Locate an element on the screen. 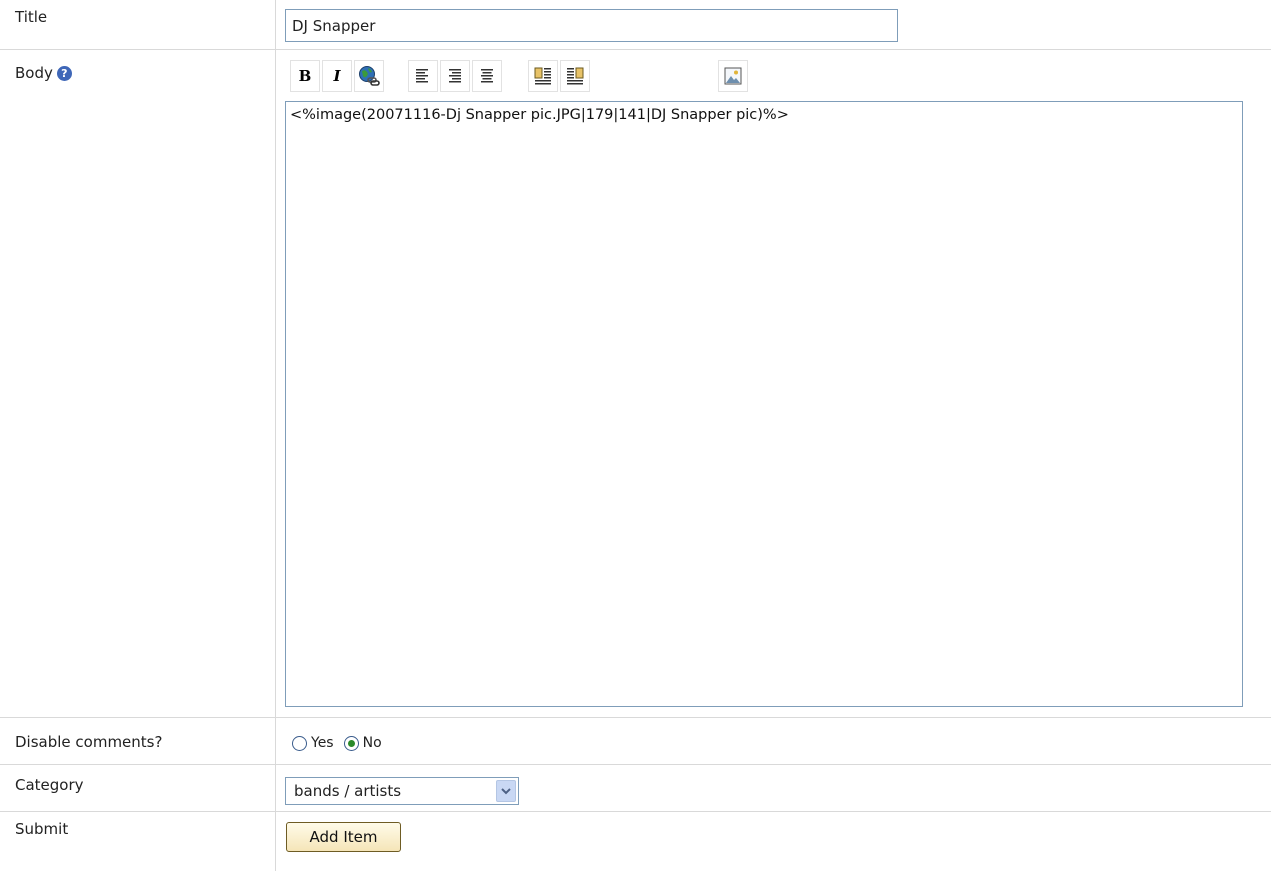 Image resolution: width=1271 pixels, height=872 pixels. body-label-wrap: Body? is located at coordinates (43, 73).